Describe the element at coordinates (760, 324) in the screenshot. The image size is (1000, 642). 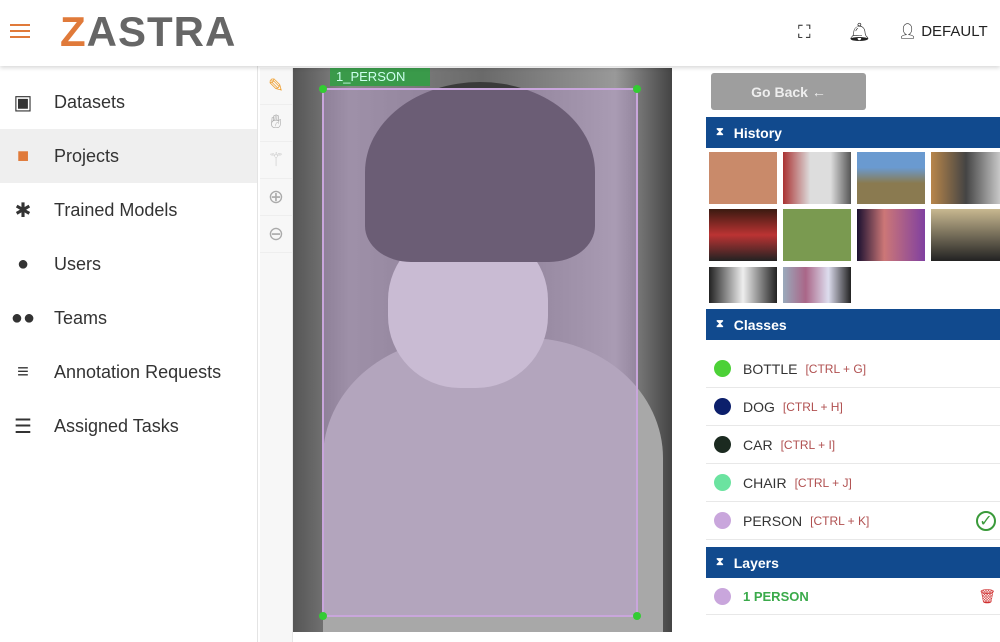
I see `section-title: Classes` at that location.